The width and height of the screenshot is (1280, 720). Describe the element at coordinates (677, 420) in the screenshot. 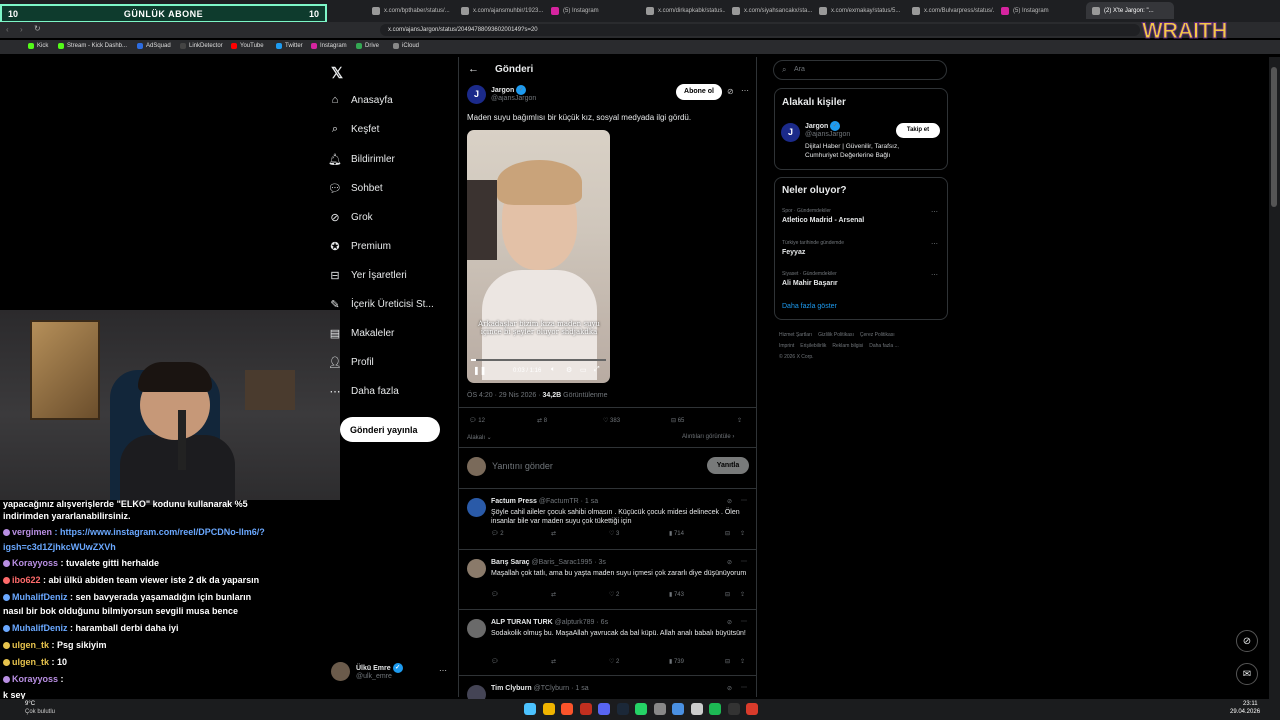

I see `bookmark-action: ⊟ 65` at that location.